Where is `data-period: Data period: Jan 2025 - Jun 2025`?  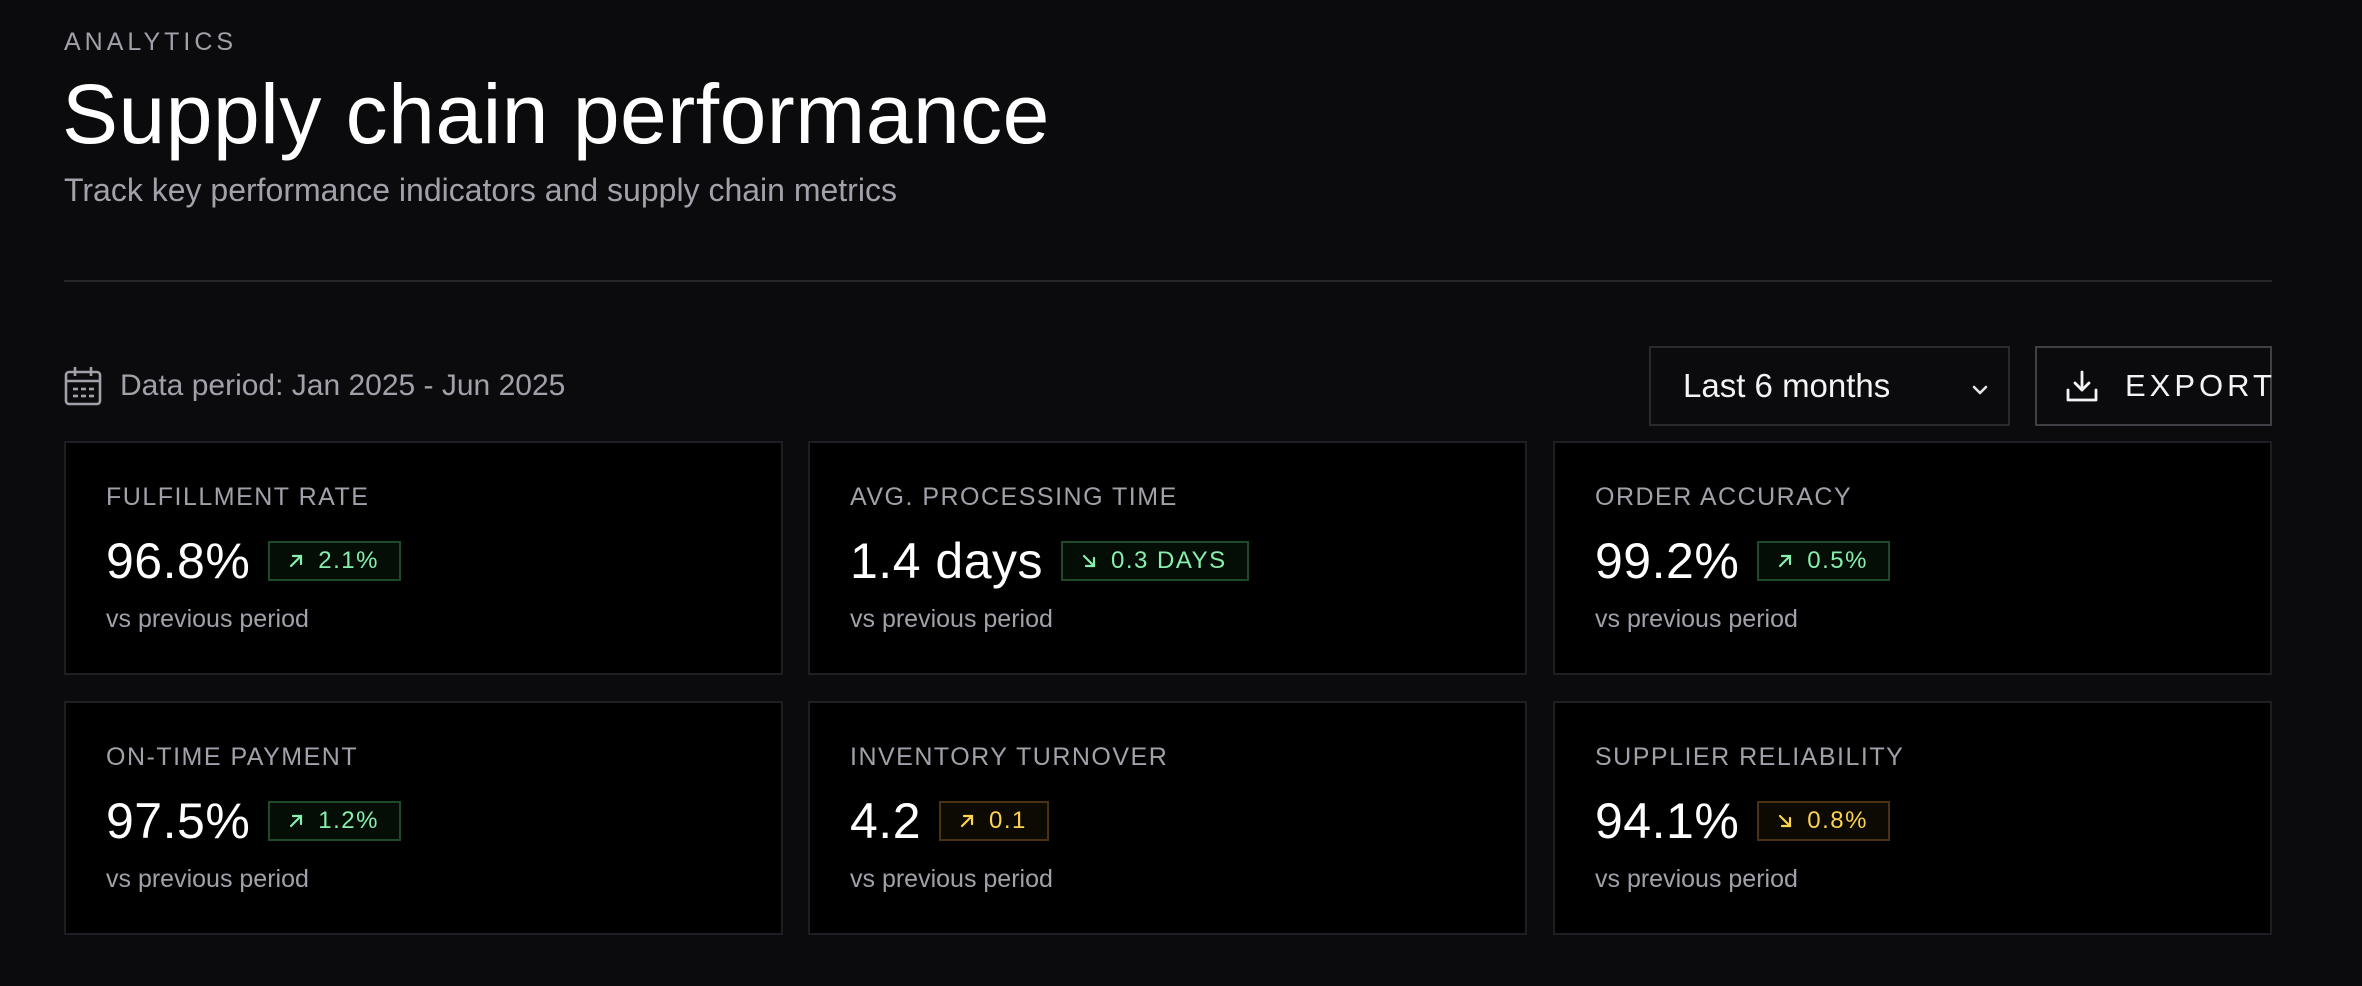 data-period: Data period: Jan 2025 - Jun 2025 is located at coordinates (314, 386).